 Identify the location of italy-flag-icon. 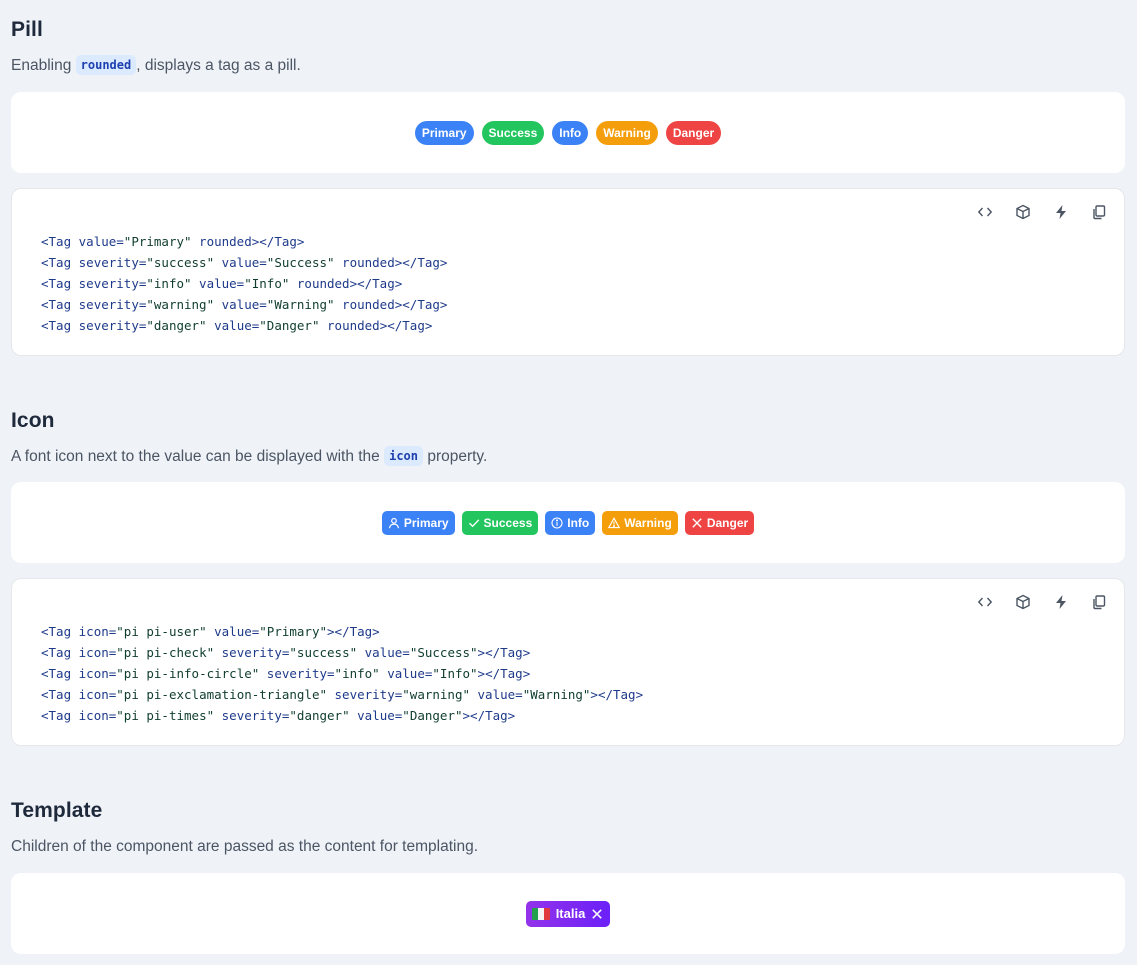
(540, 913).